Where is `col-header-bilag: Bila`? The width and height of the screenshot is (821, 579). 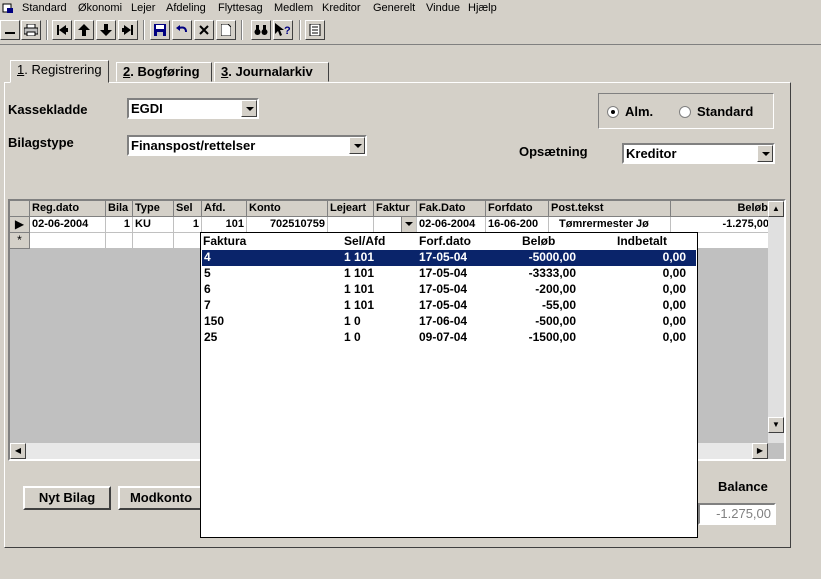
col-header-bilag: Bila is located at coordinates (119, 209).